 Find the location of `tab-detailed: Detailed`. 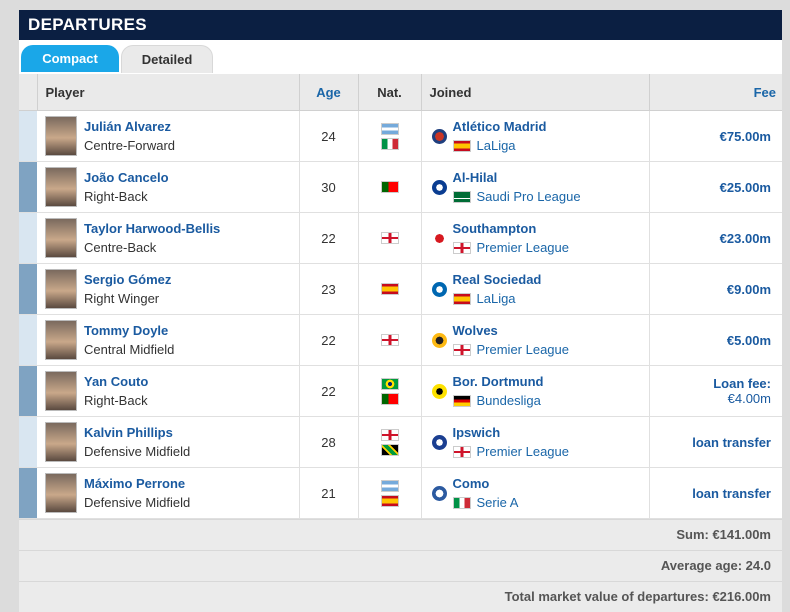

tab-detailed: Detailed is located at coordinates (167, 59).